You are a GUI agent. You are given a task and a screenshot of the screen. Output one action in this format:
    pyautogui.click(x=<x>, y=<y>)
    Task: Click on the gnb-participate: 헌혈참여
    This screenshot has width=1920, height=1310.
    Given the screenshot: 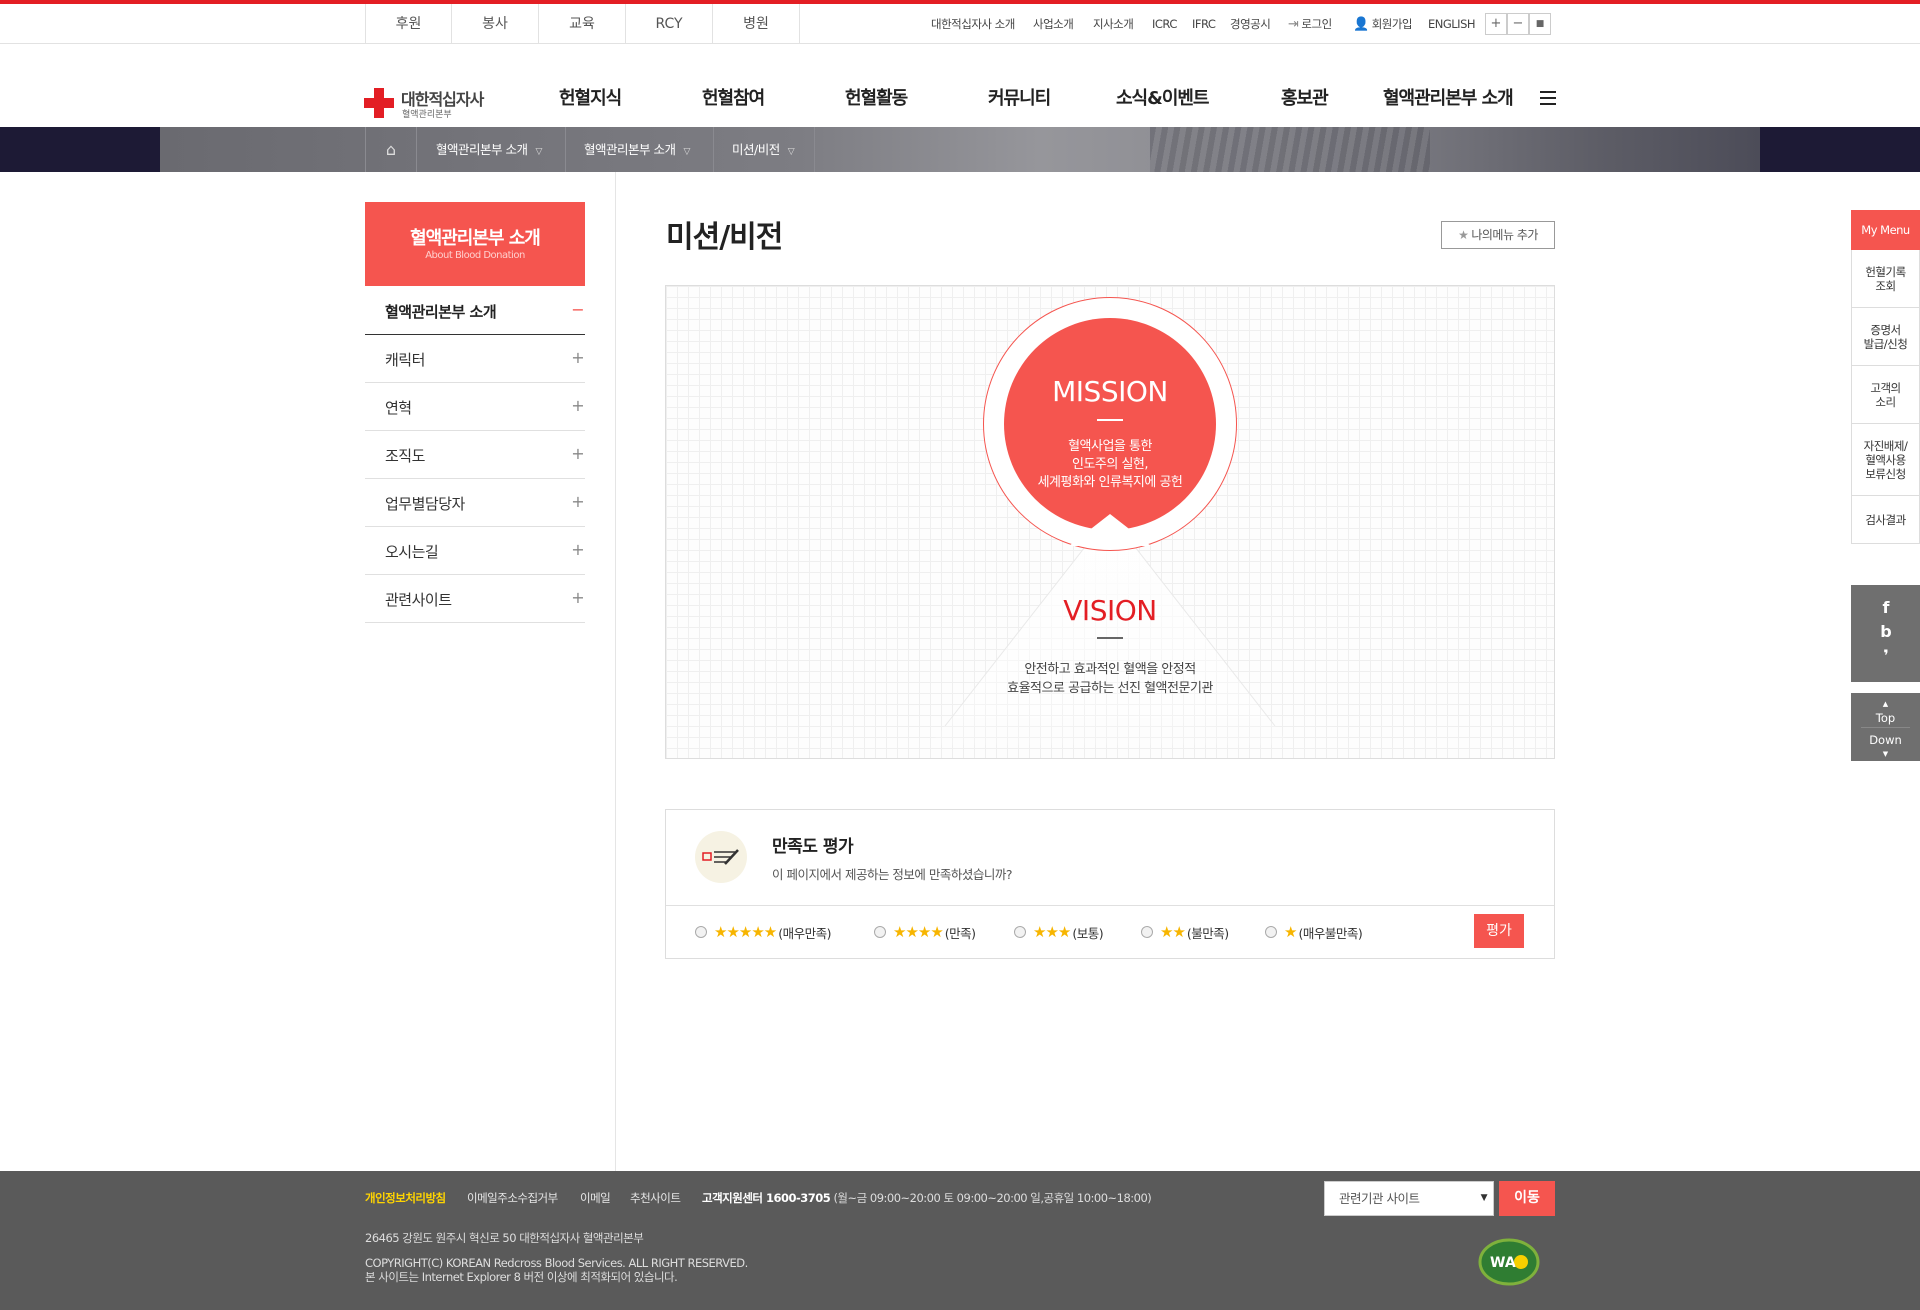 What is the action you would take?
    pyautogui.click(x=733, y=97)
    